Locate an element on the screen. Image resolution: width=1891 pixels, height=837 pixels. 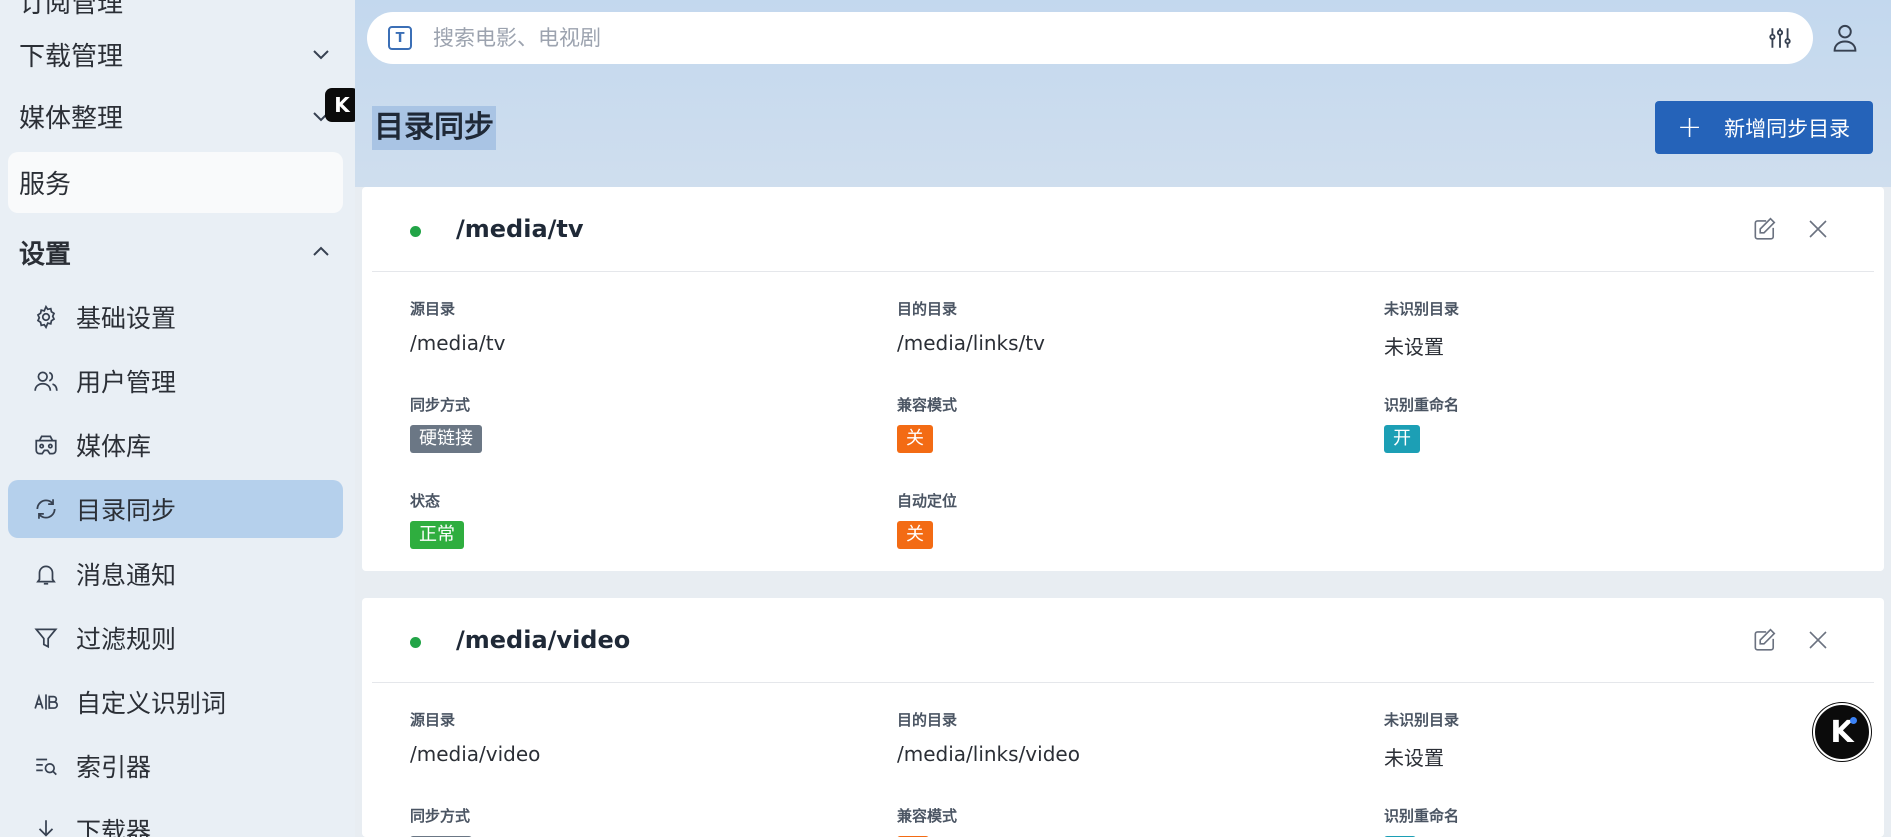
sync-mode-chip: 硬链接 is located at coordinates (446, 439).